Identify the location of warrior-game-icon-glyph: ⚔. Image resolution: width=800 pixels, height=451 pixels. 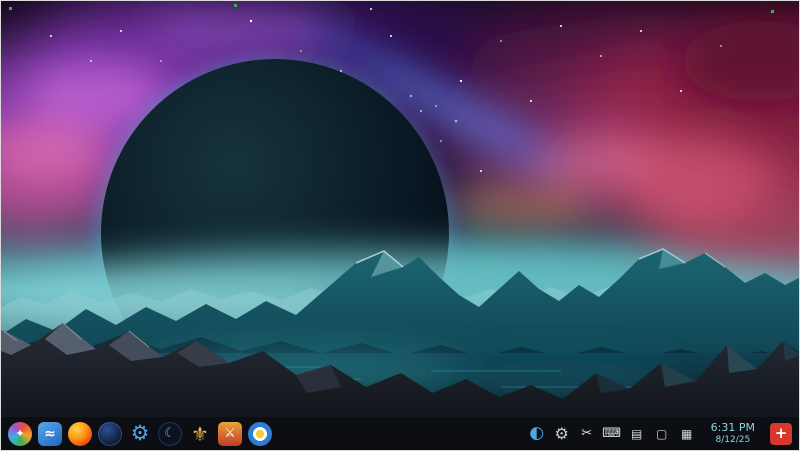
(230, 433).